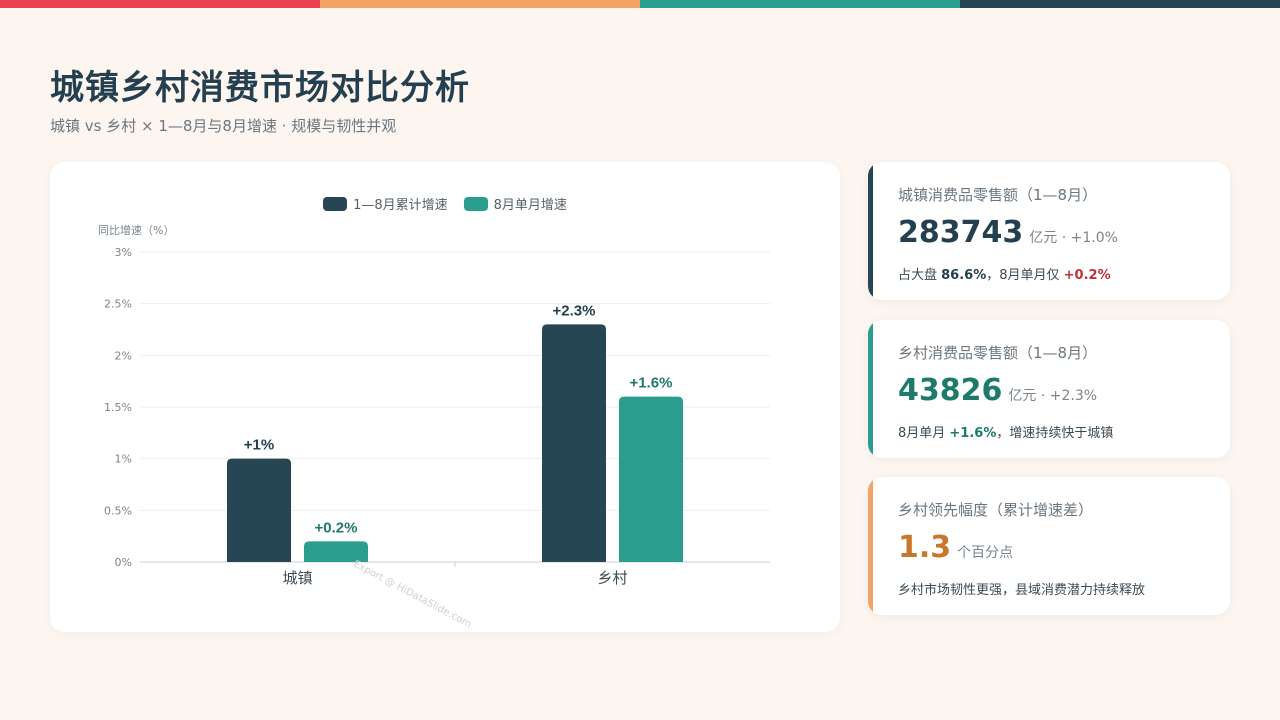 This screenshot has width=1280, height=720. Describe the element at coordinates (870, 389) in the screenshot. I see `card-rural-accent` at that location.